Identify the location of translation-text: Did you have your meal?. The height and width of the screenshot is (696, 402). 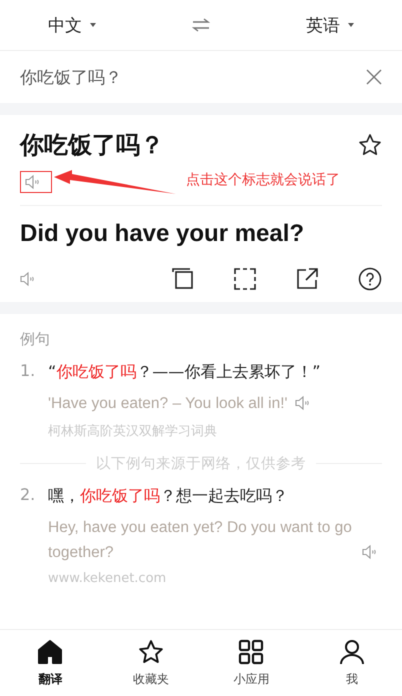
(163, 234).